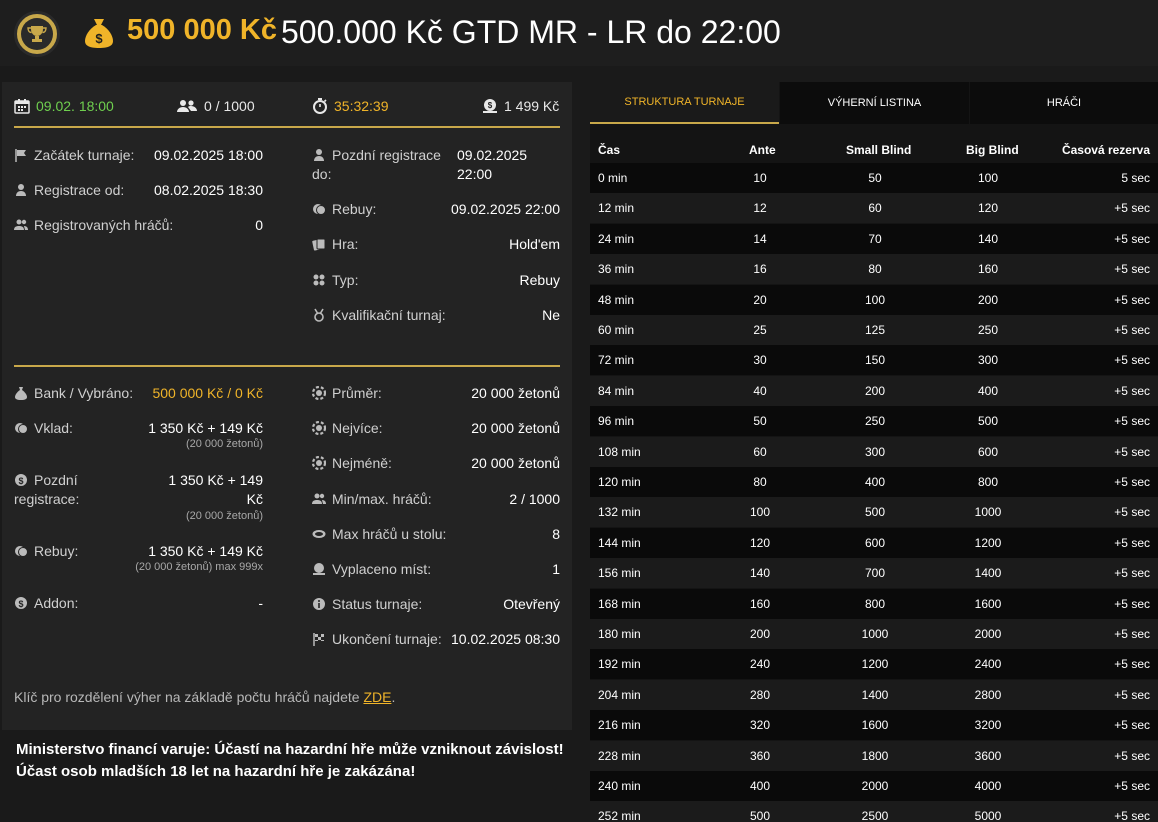 This screenshot has width=1158, height=822. Describe the element at coordinates (319, 604) in the screenshot. I see `info-icon` at that location.